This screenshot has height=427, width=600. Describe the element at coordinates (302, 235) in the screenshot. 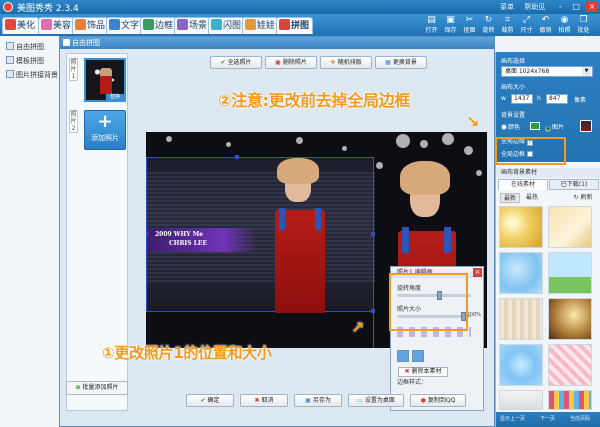

I see `singer-figure` at that location.